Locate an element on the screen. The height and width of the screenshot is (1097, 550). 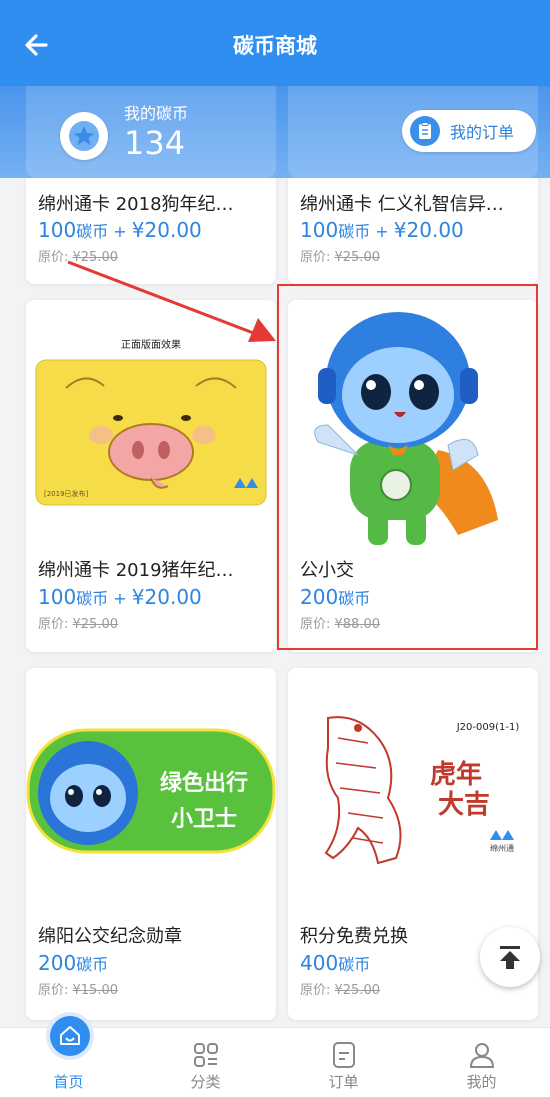
svg-text: 正面版面效果 is located at coordinates (151, 344).